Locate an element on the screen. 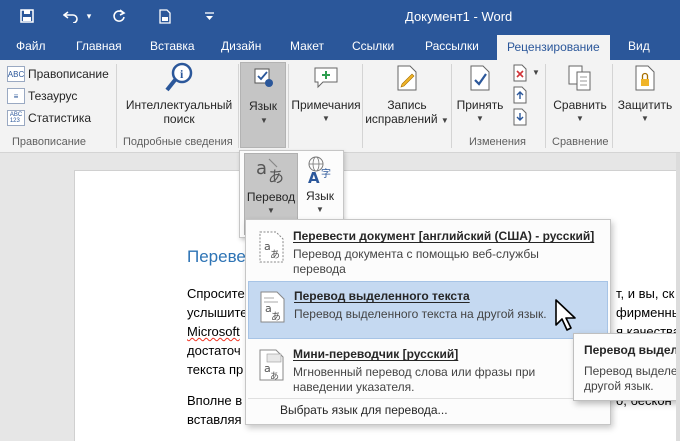 The height and width of the screenshot is (441, 680). comments-button: Примечания ▼ is located at coordinates (326, 94).